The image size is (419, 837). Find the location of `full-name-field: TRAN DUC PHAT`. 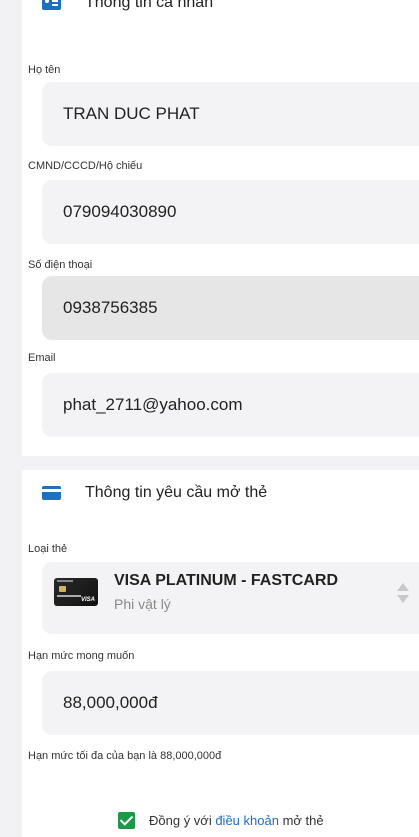

full-name-field: TRAN DUC PHAT is located at coordinates (230, 114).